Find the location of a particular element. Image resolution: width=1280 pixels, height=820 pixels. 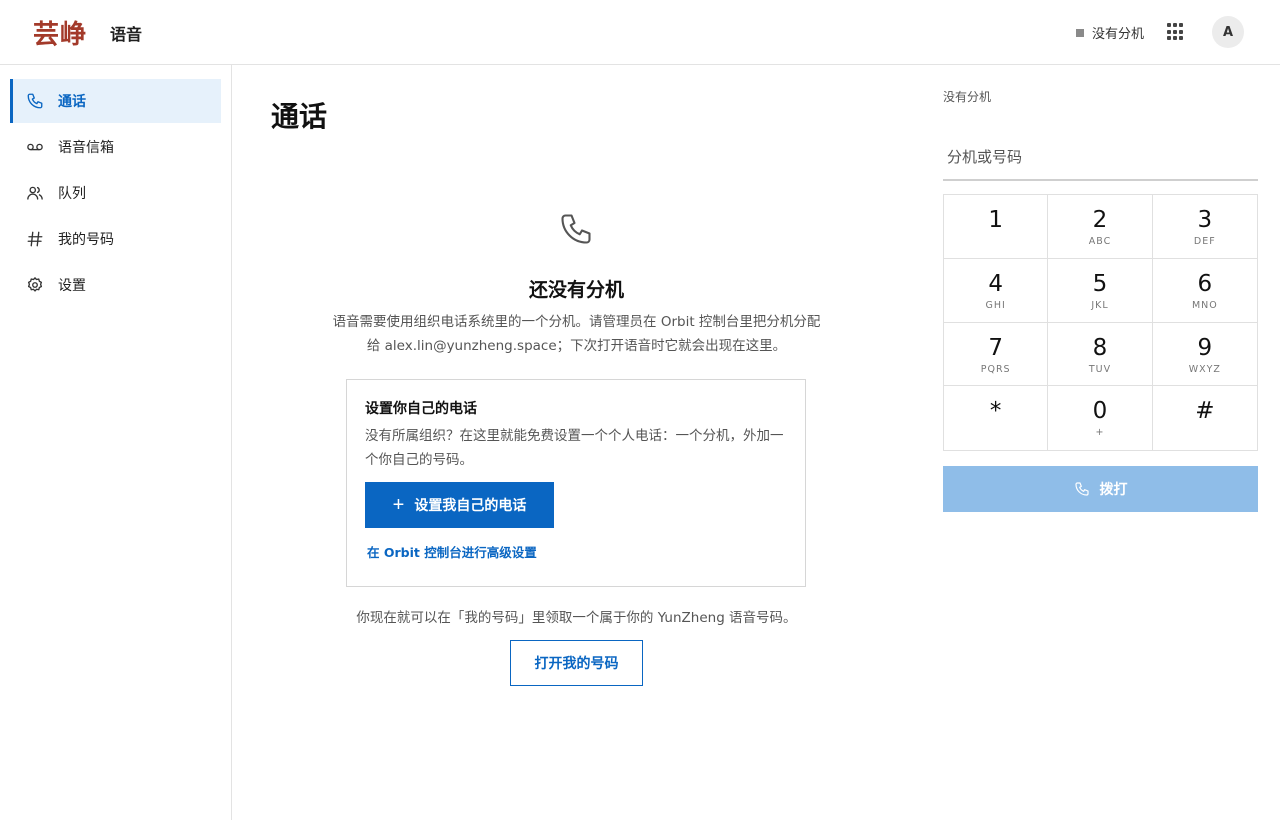

sidebar-item-label: 我的号码 is located at coordinates (86, 240).